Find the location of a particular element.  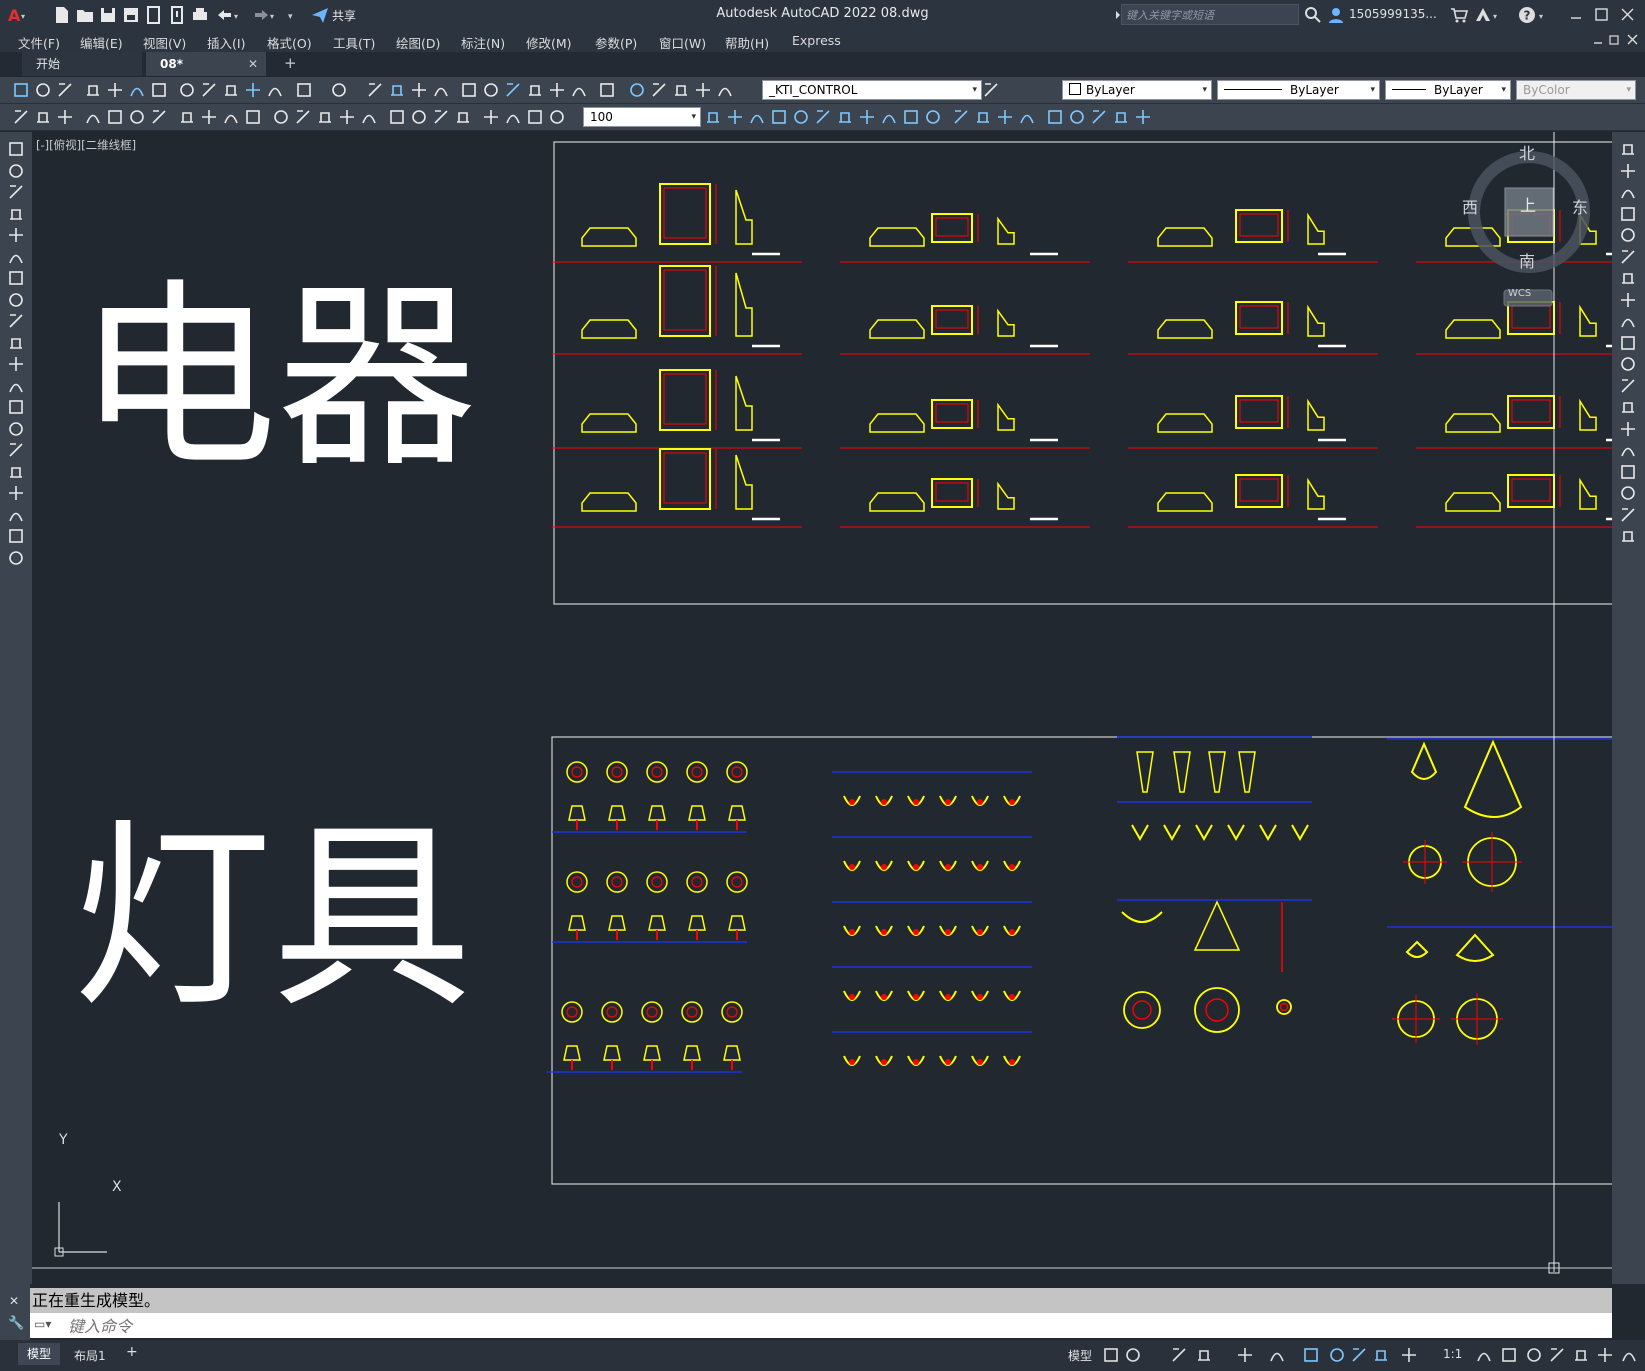

layout-tab-model: 模型 is located at coordinates (39, 1354).